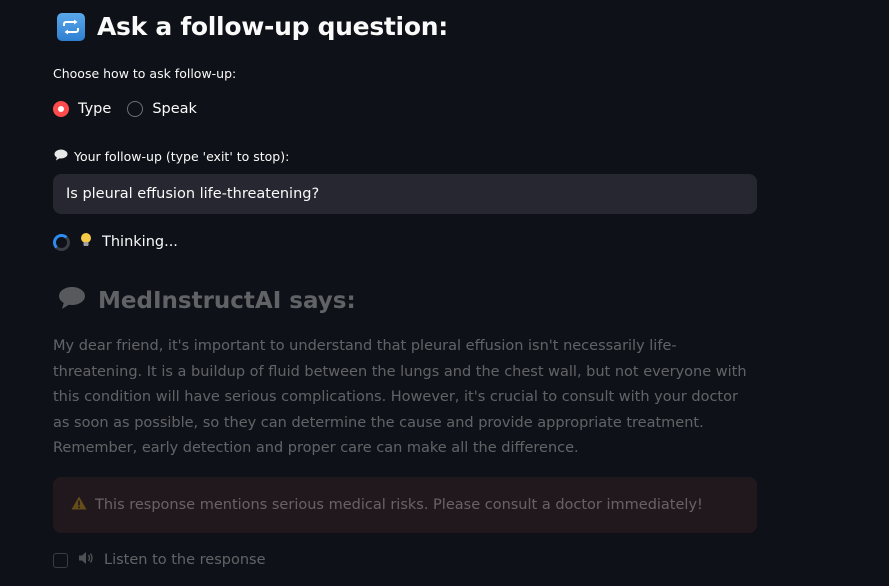 This screenshot has height=586, width=889. I want to click on response-heading-text: MedInstructAI says:, so click(227, 301).